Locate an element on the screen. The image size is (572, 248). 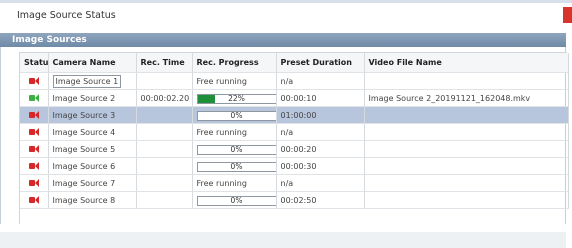
rec-time-cell: 00:00:02.20 is located at coordinates (164, 98).